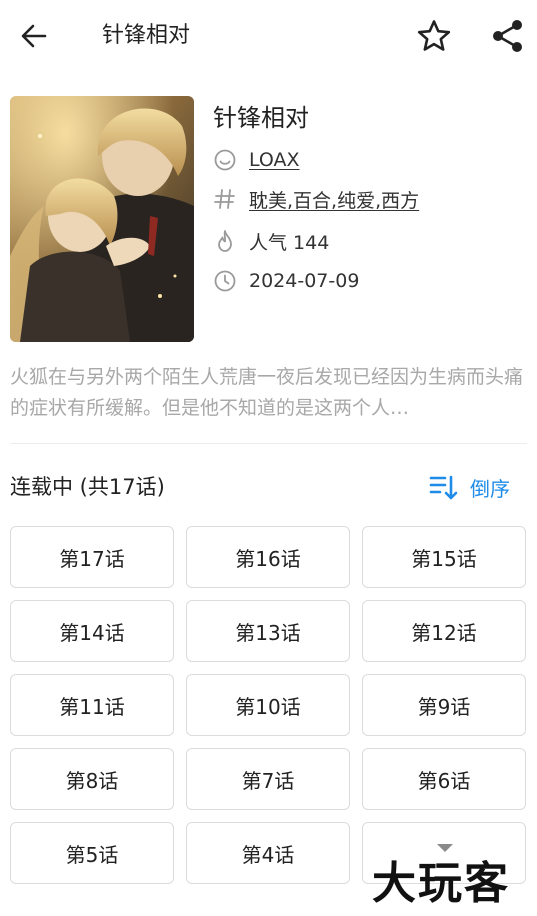  What do you see at coordinates (92, 779) in the screenshot?
I see `chapter-button: 第8话` at bounding box center [92, 779].